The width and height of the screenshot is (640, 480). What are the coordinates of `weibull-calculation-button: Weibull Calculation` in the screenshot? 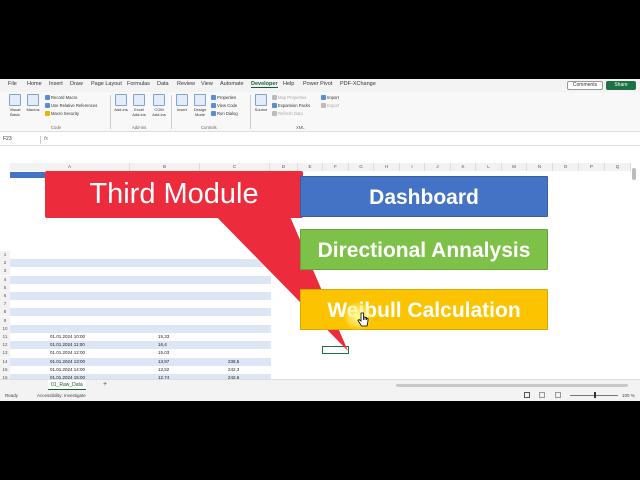 It's located at (424, 309).